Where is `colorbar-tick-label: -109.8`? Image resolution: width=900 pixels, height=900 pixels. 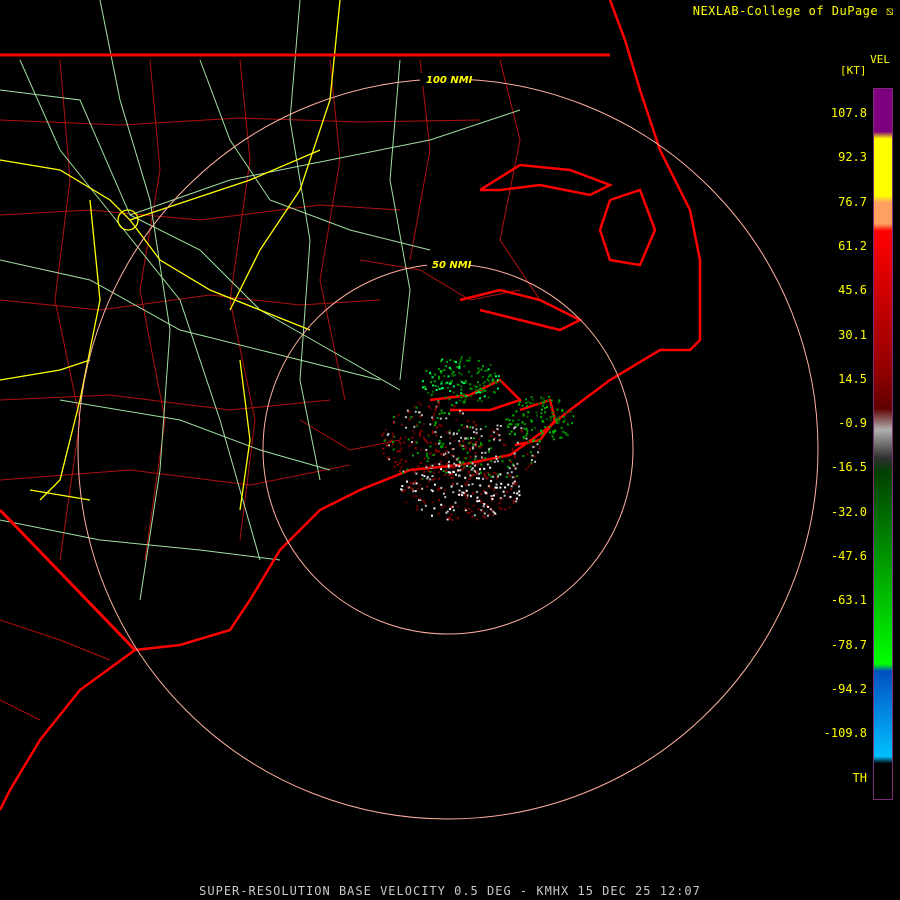
colorbar-tick-label: -109.8 is located at coordinates (845, 733).